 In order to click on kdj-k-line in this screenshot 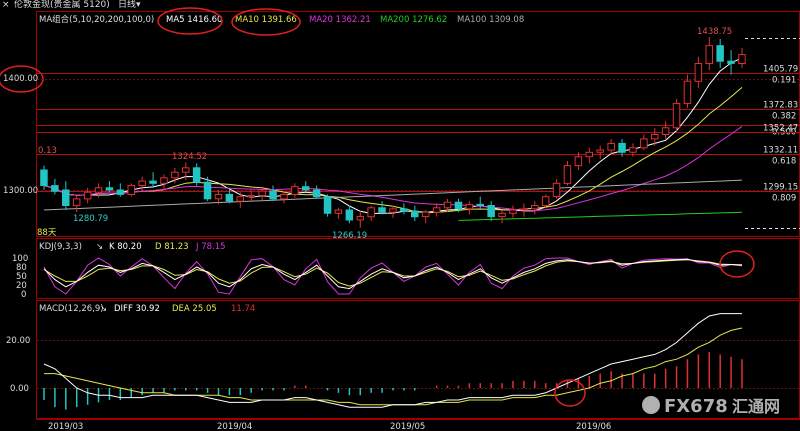, I will do `click(393, 274)`.